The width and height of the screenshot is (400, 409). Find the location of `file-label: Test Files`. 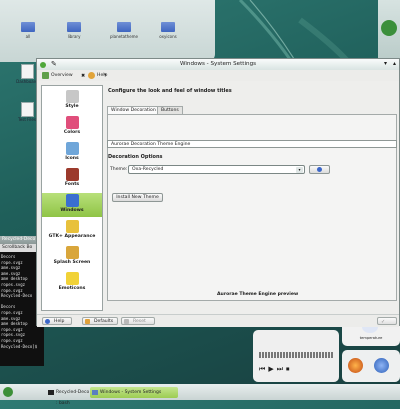

file-label: Test Files is located at coordinates (27, 119).